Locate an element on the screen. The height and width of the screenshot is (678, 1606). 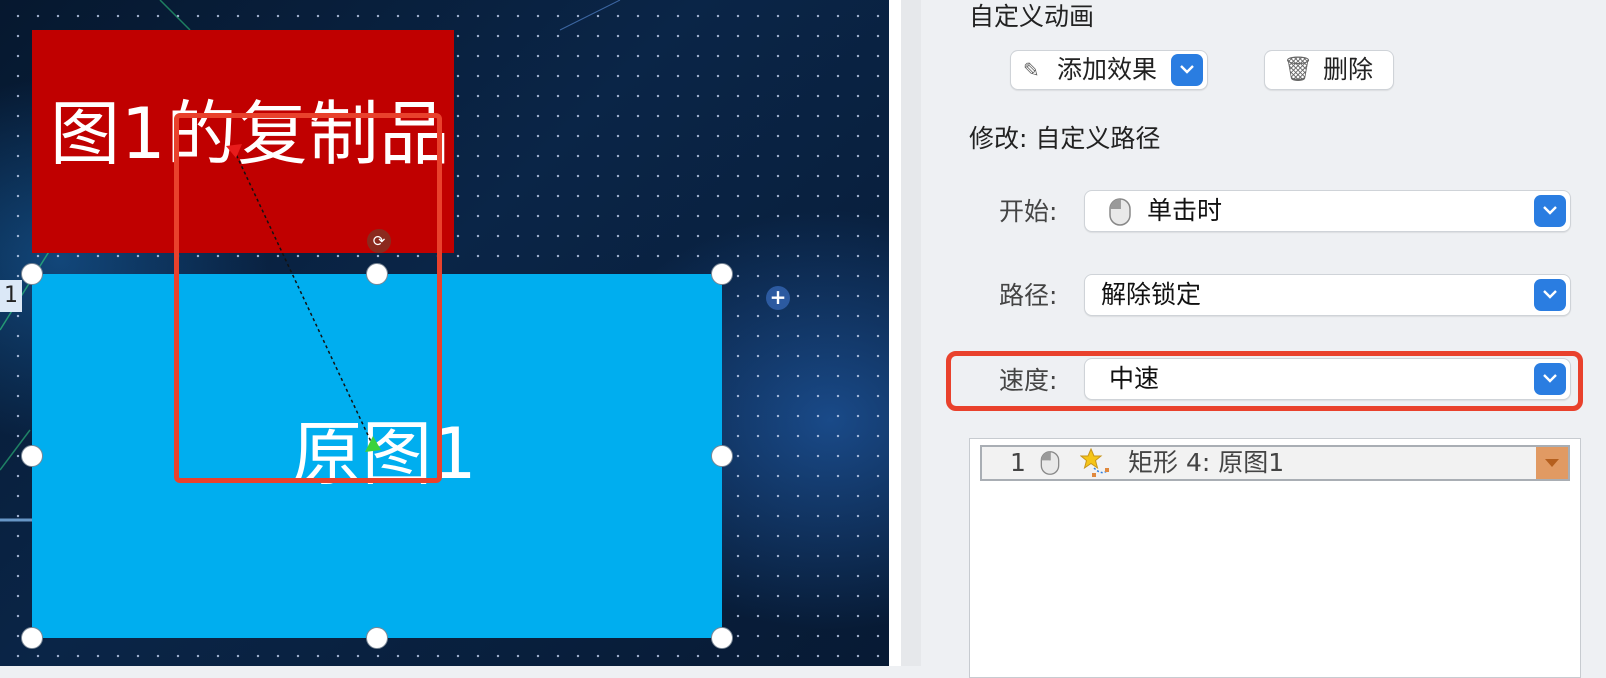
resize-handle-bottom is located at coordinates (377, 638).